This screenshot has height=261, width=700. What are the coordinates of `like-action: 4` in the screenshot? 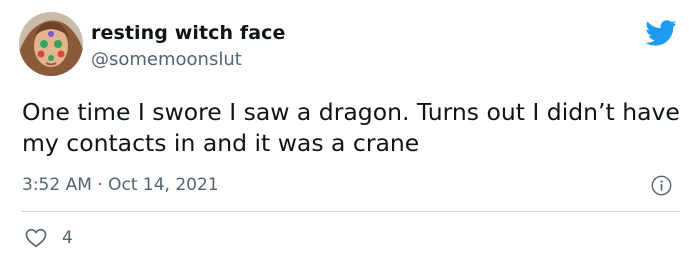 It's located at (49, 238).